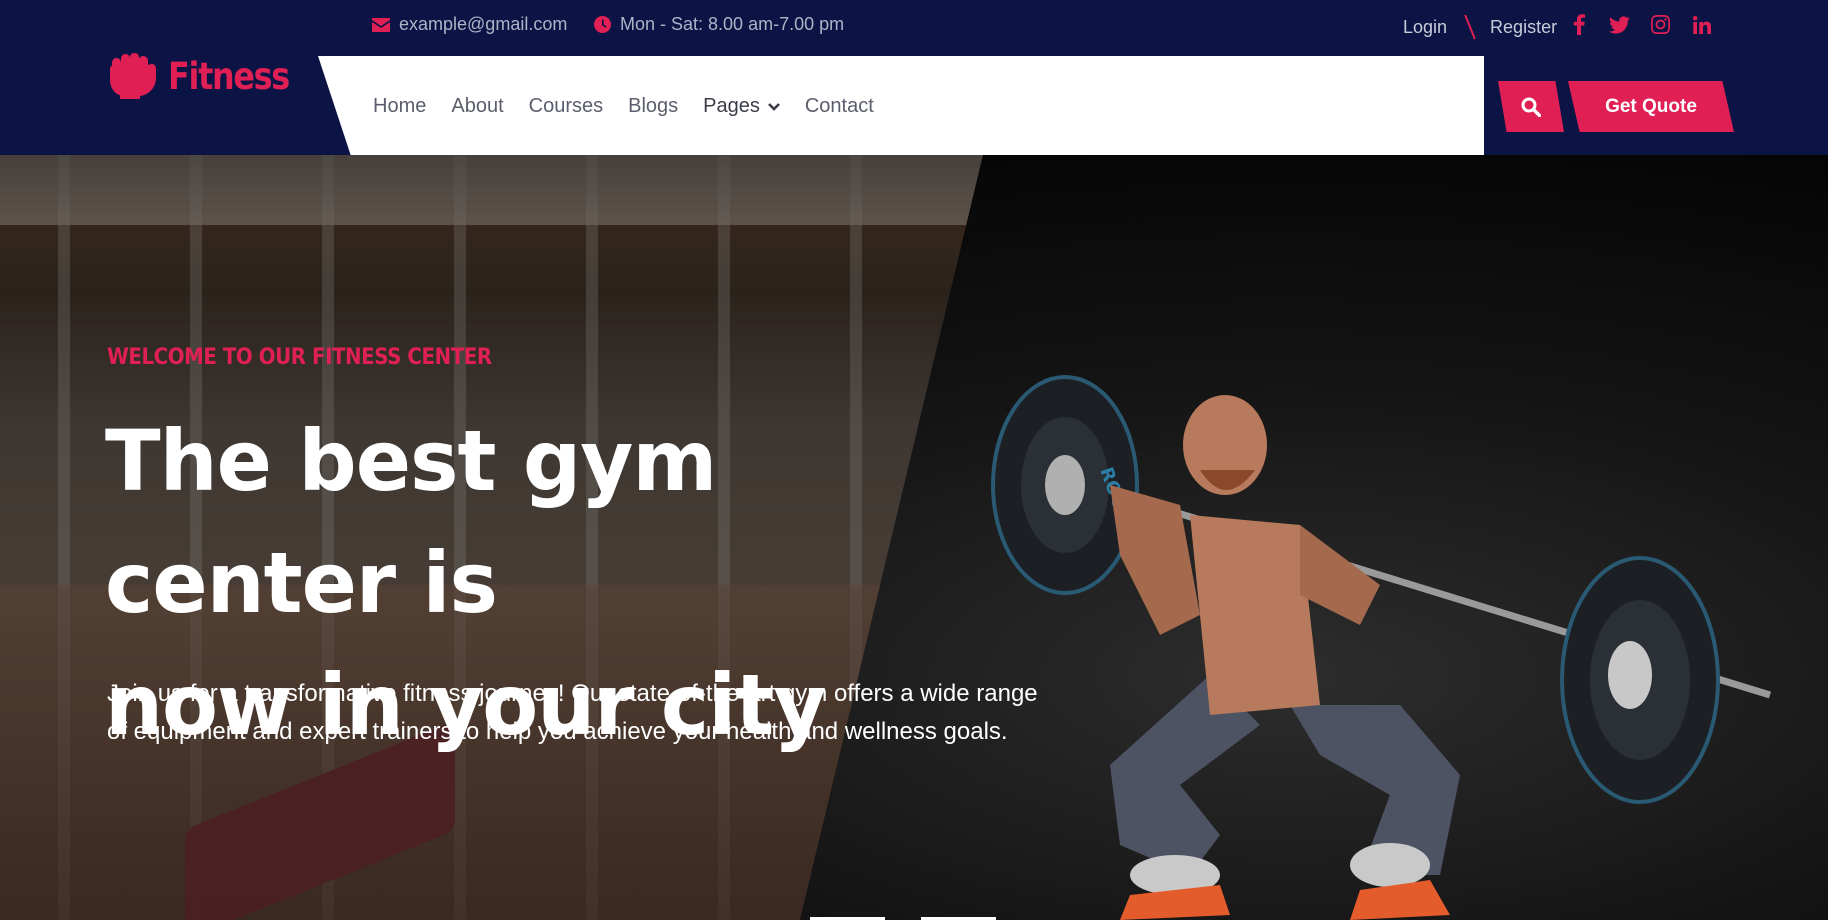 This screenshot has height=920, width=1828. I want to click on social-links, so click(1640, 24).